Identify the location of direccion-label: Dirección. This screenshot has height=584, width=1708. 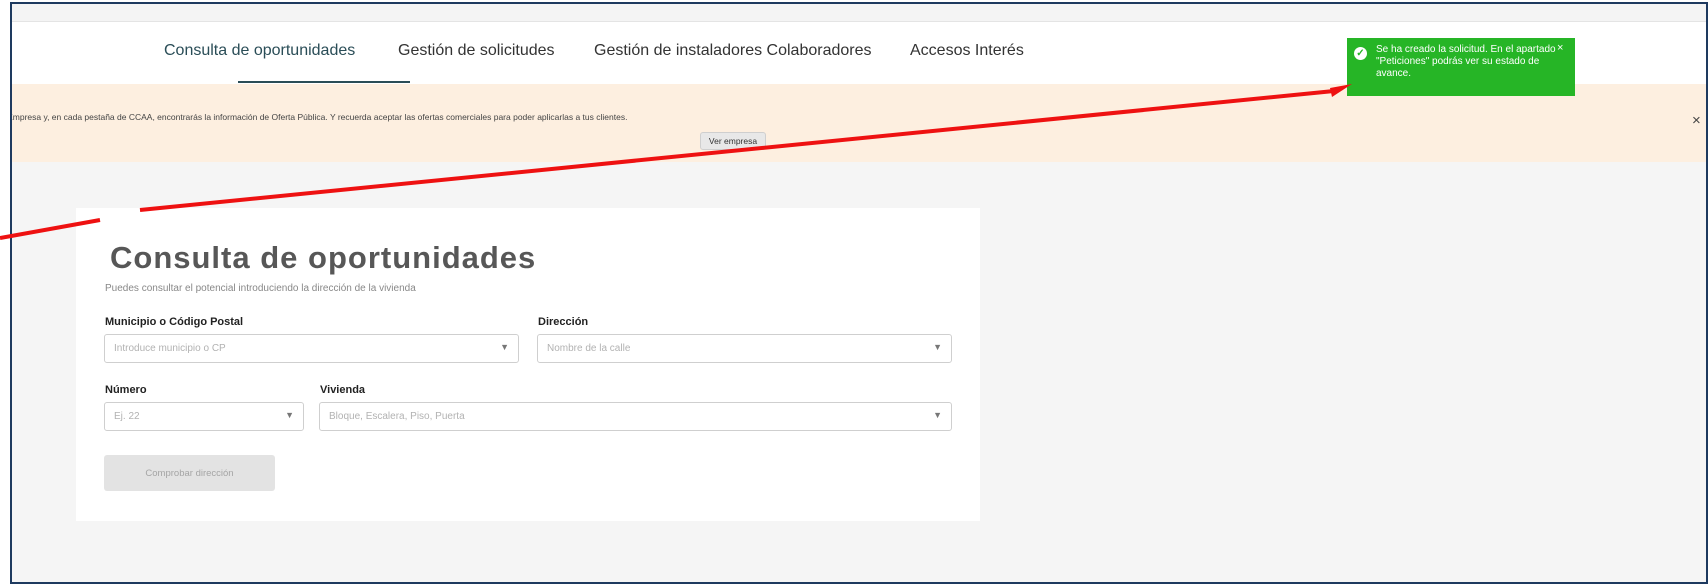
(563, 322).